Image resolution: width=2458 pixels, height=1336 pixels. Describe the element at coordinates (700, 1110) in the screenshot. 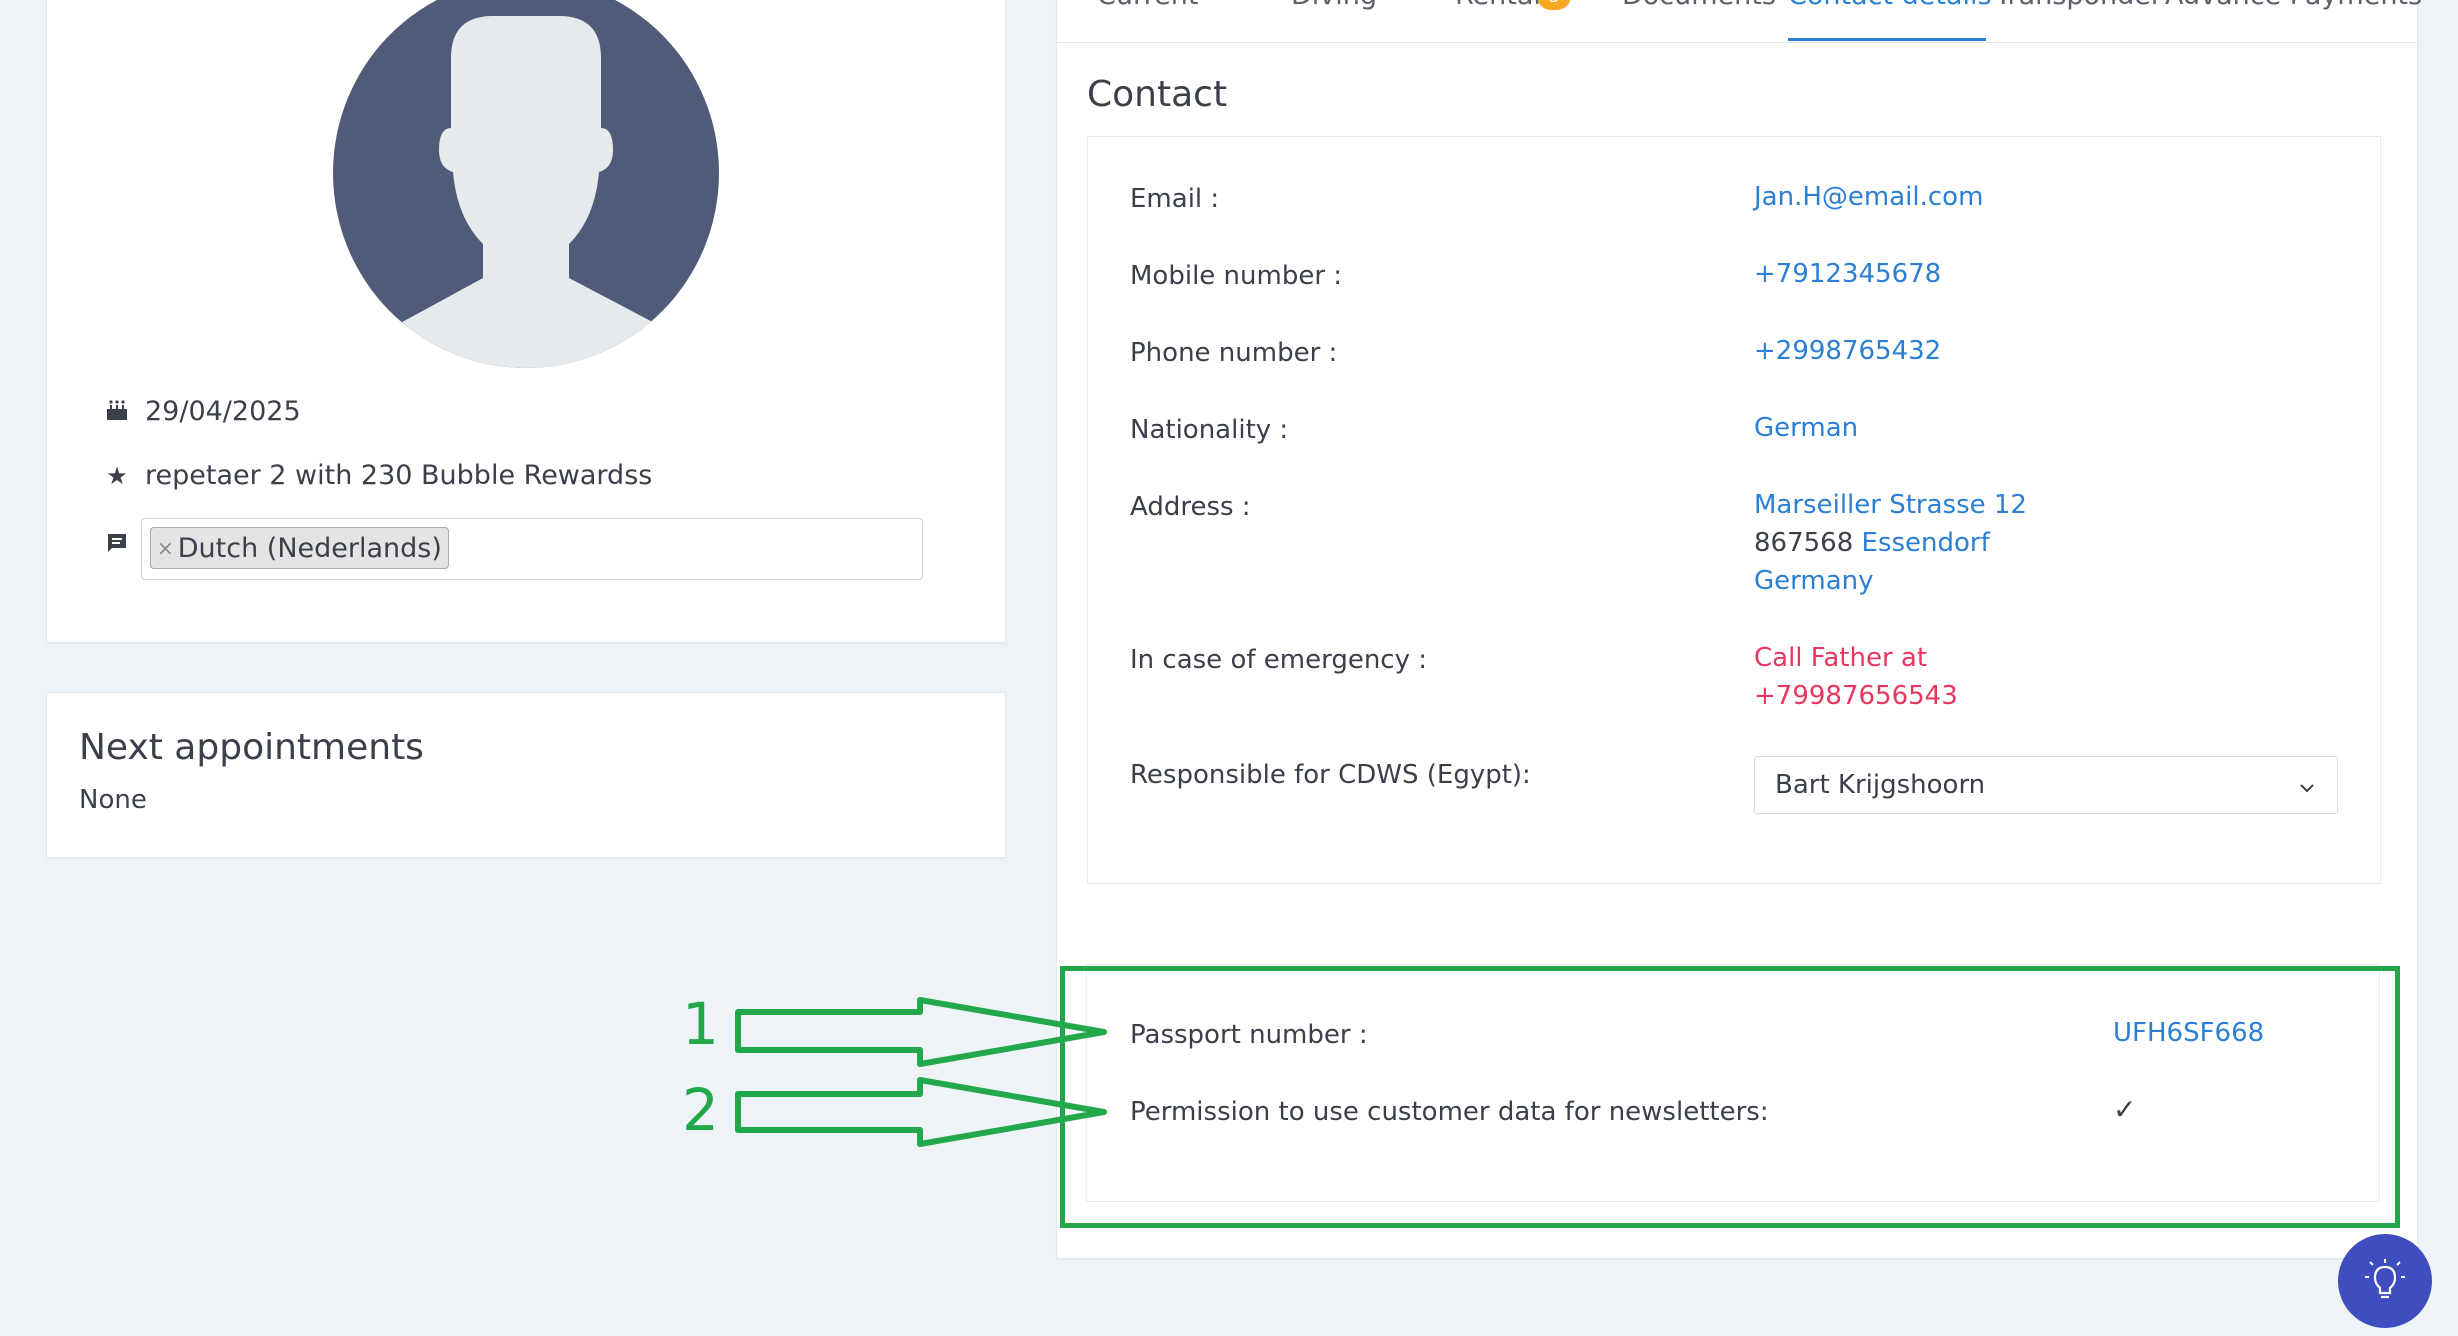

I see `annotation-2: 2` at that location.